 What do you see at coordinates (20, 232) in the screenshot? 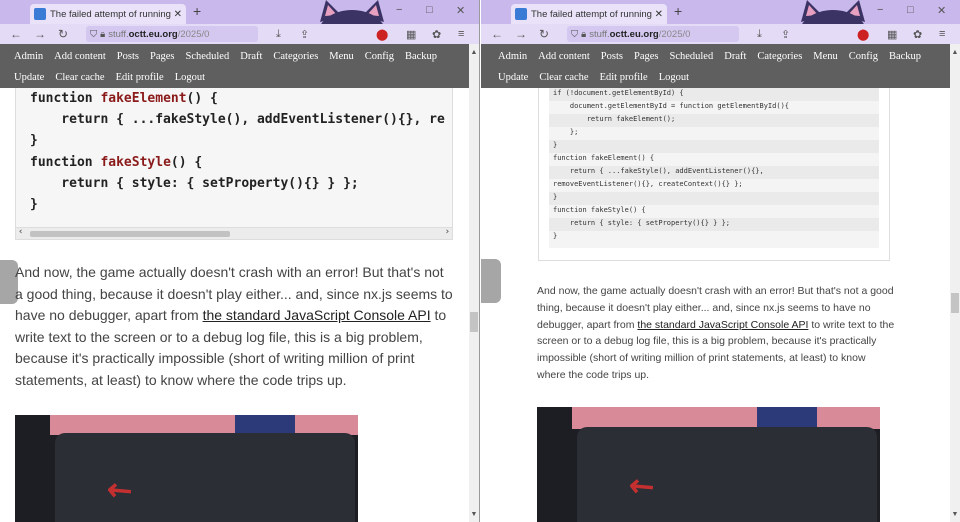
I see `scroll-left-icon: ‹` at bounding box center [20, 232].